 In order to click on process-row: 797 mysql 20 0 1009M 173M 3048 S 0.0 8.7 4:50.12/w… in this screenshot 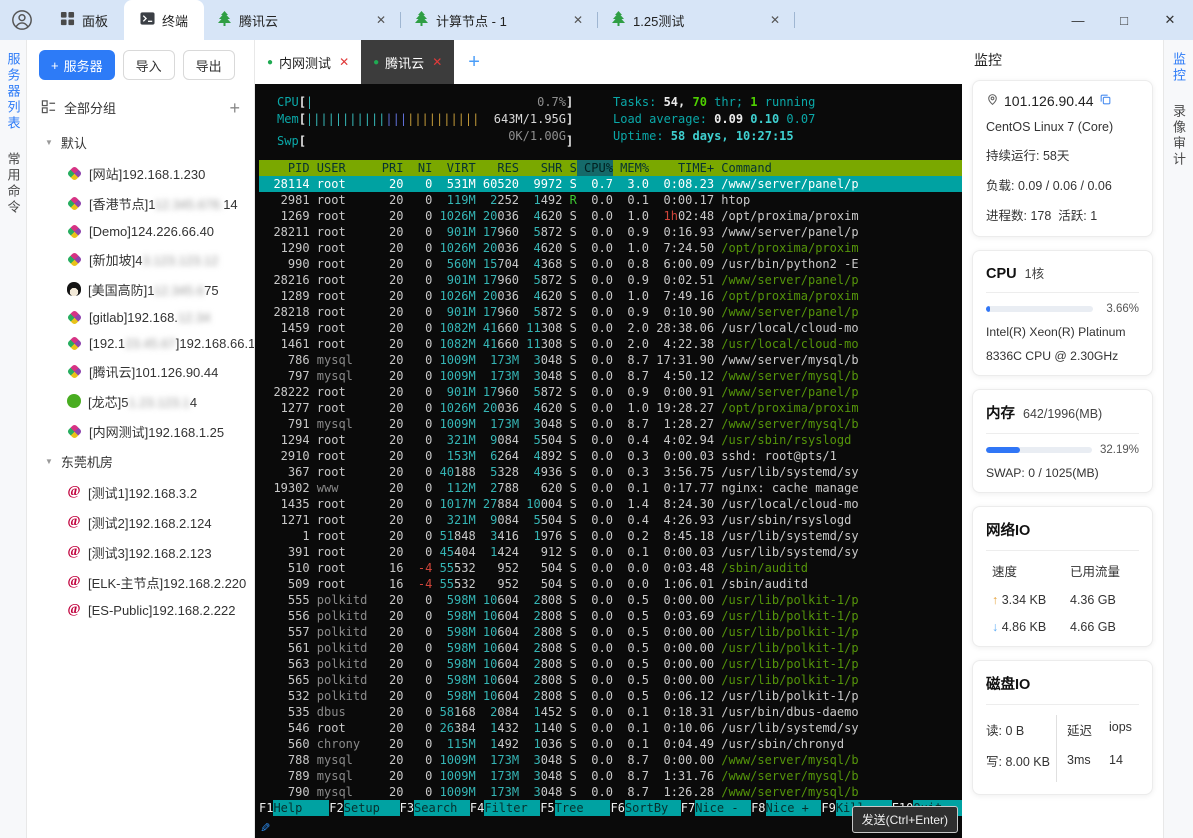, I will do `click(610, 376)`.